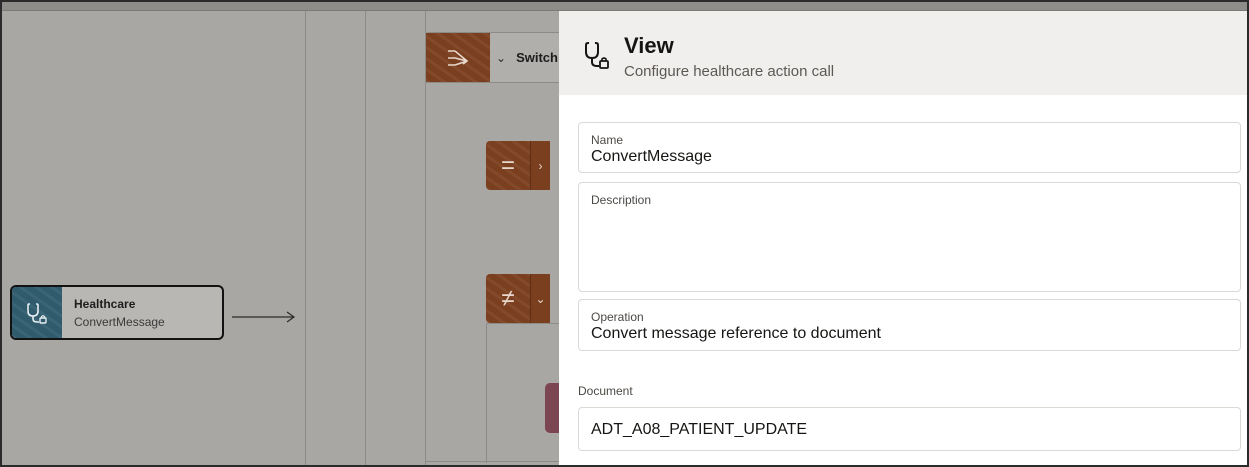 The width and height of the screenshot is (1249, 467). Describe the element at coordinates (903, 53) in the screenshot. I see `panel-header: View Configure healthcare action call` at that location.